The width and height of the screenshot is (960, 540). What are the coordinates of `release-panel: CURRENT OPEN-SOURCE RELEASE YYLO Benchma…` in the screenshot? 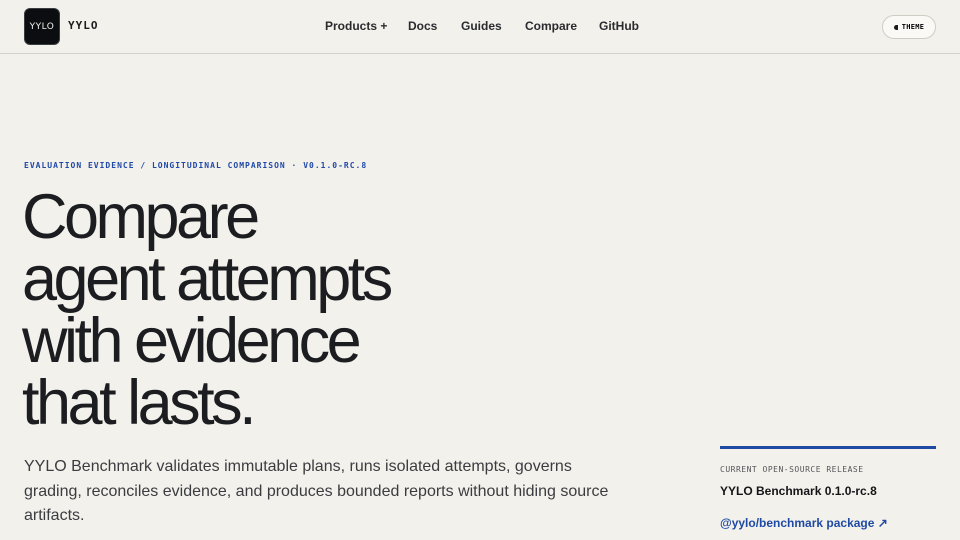 It's located at (828, 488).